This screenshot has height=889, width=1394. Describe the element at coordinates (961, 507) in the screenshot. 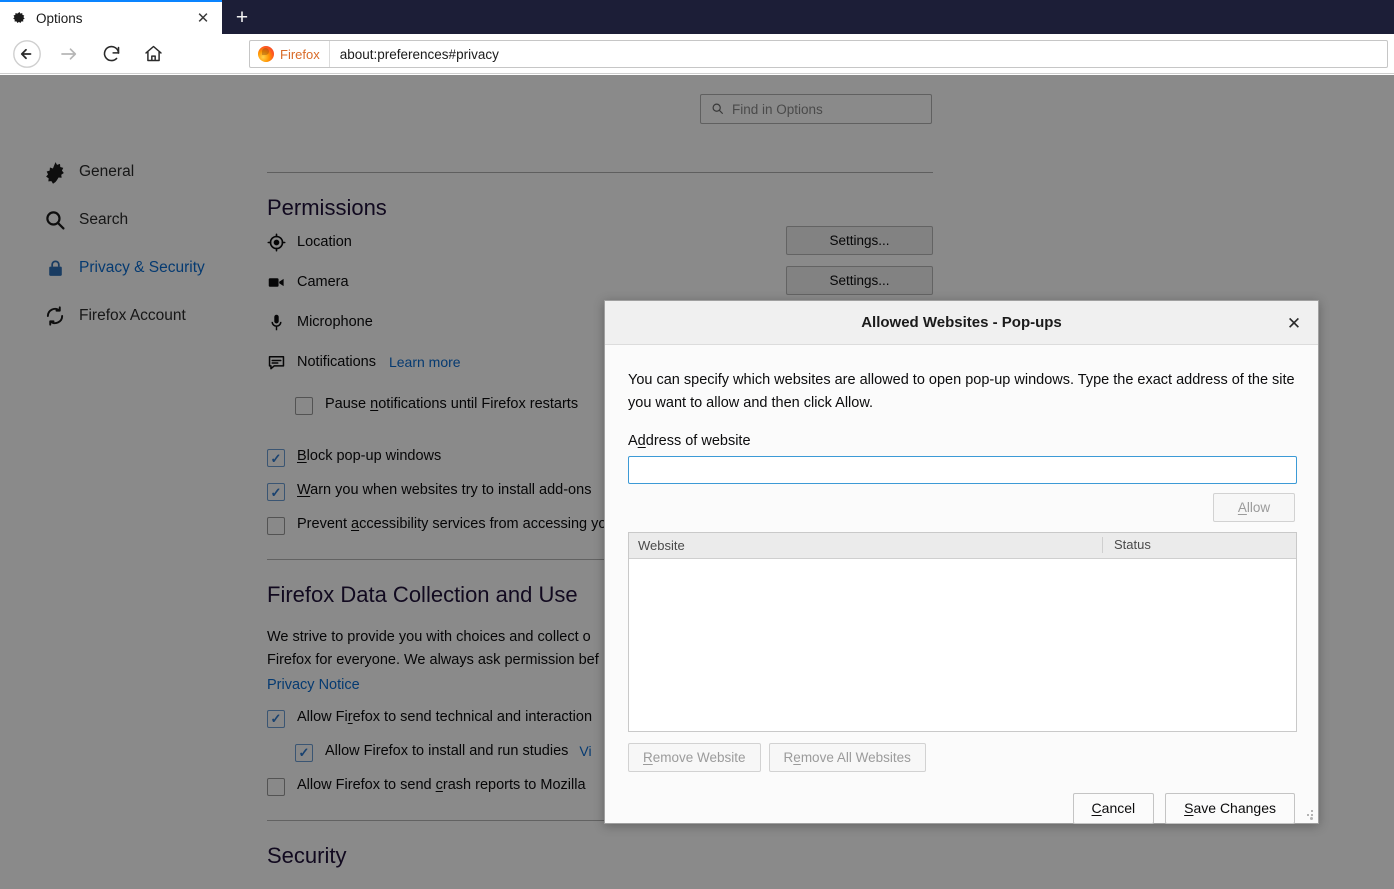

I see `allow-button-row: Allow` at that location.